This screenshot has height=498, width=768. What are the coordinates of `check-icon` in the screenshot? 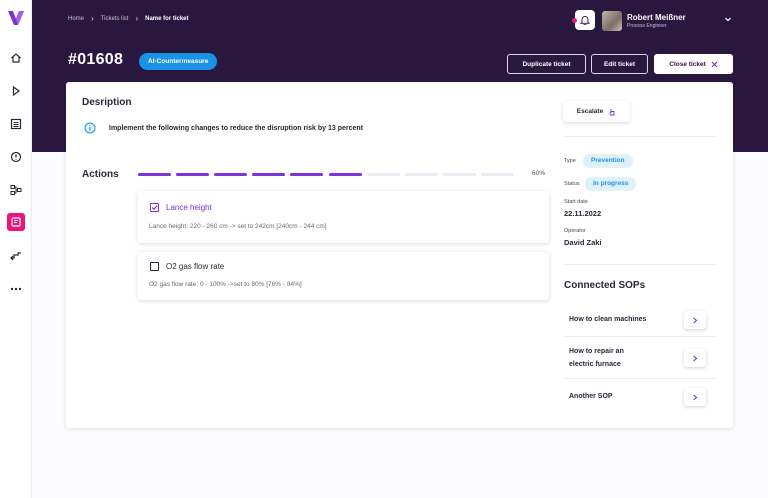 It's located at (154, 208).